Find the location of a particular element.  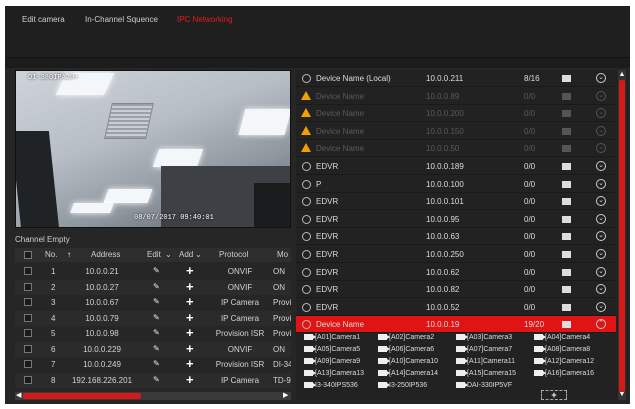

device-row: EDVR 10.0.0.95 0/0 ⌄ is located at coordinates (456, 219).